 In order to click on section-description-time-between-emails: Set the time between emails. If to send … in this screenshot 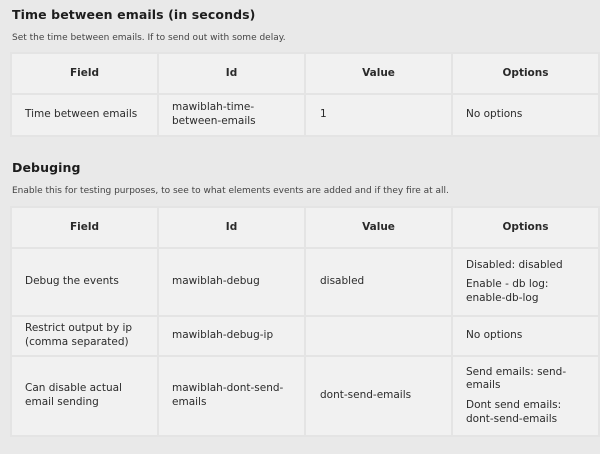, I will do `click(149, 38)`.